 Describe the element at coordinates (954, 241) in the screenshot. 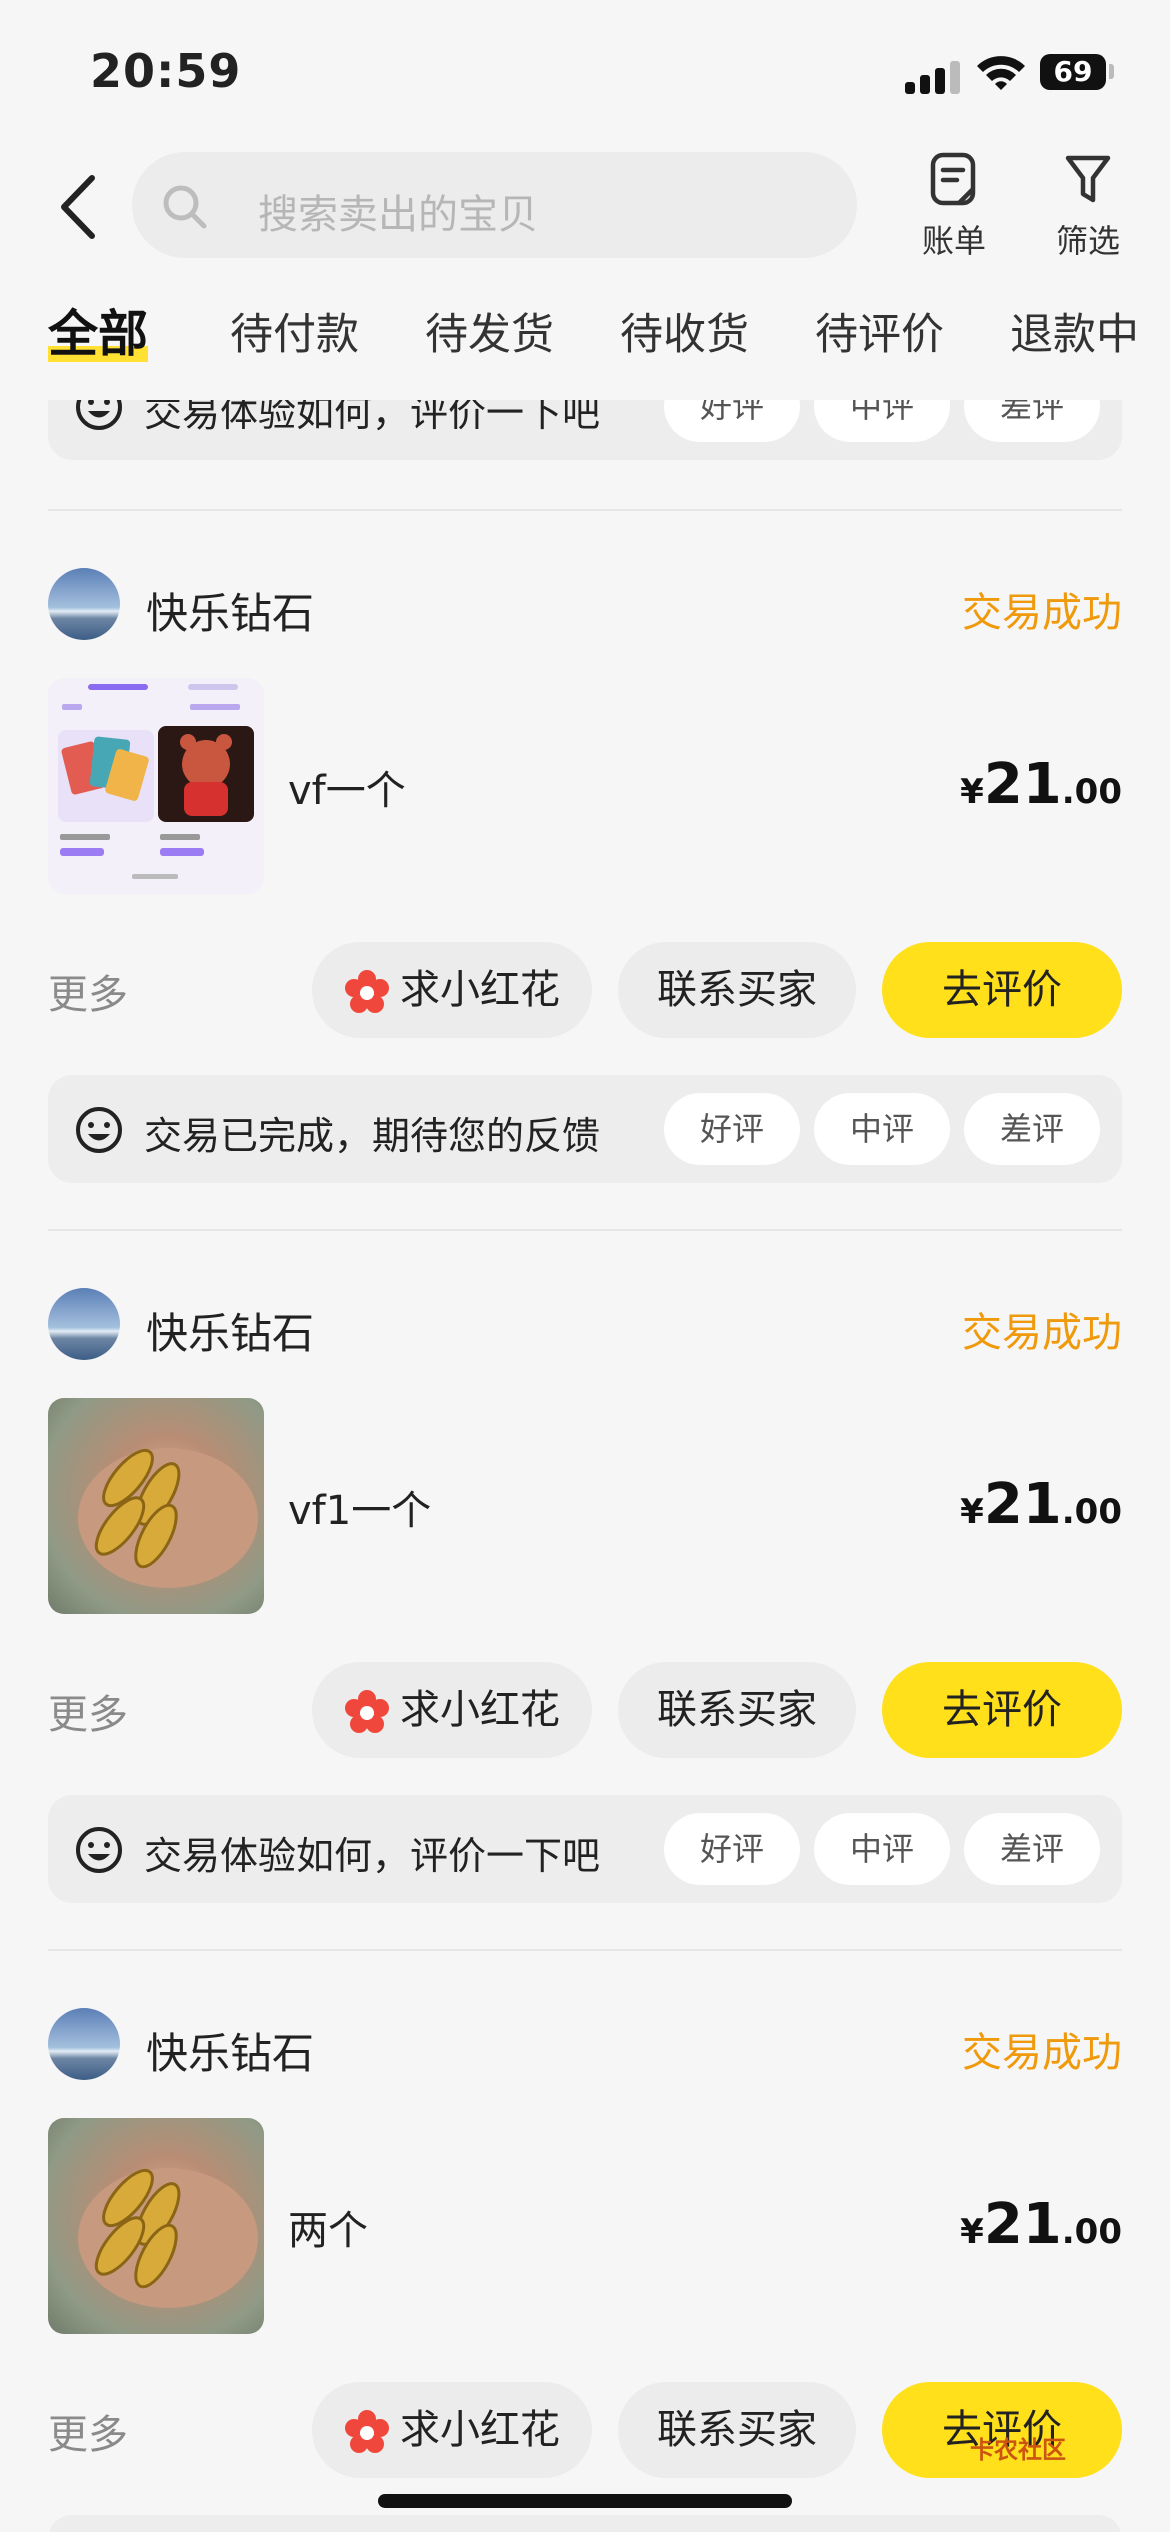

I see `bill-label: 账单` at that location.